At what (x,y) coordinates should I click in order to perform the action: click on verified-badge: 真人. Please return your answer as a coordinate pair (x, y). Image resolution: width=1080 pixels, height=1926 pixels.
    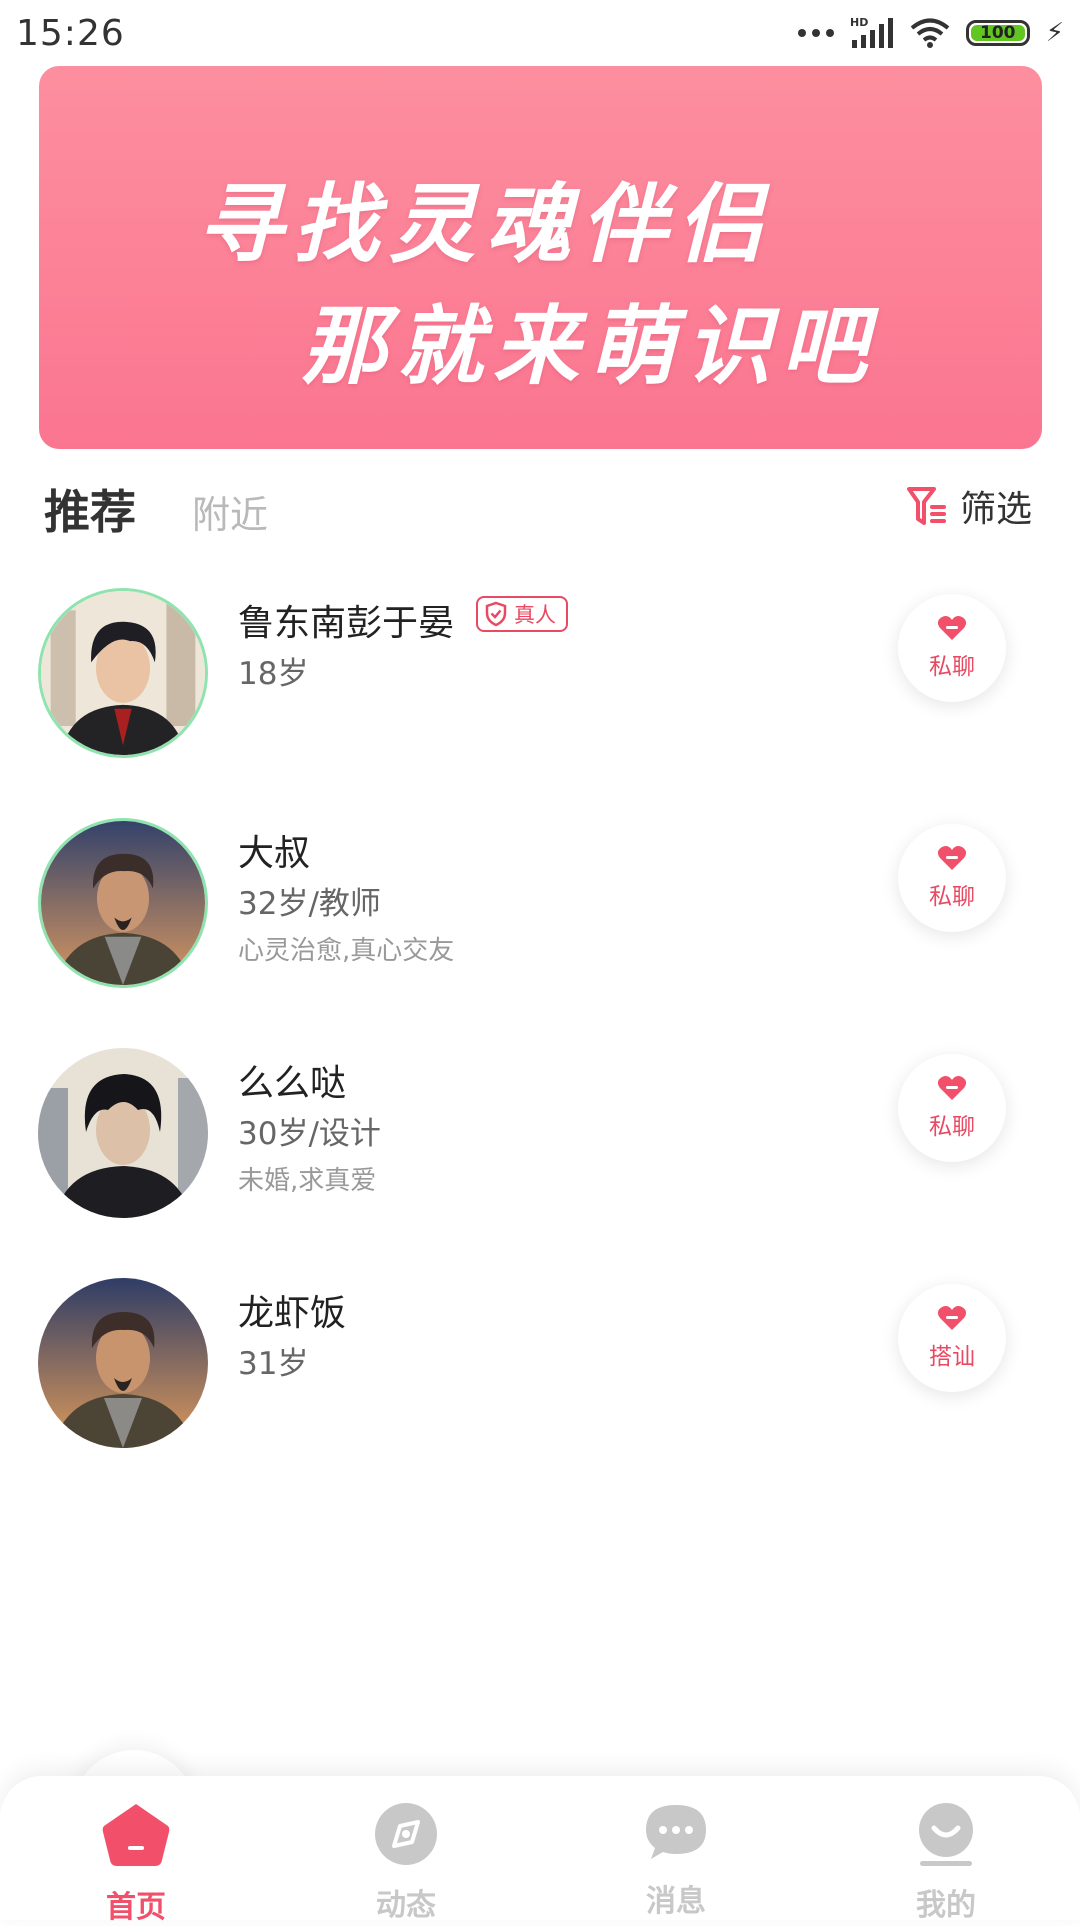
    Looking at the image, I should click on (522, 614).